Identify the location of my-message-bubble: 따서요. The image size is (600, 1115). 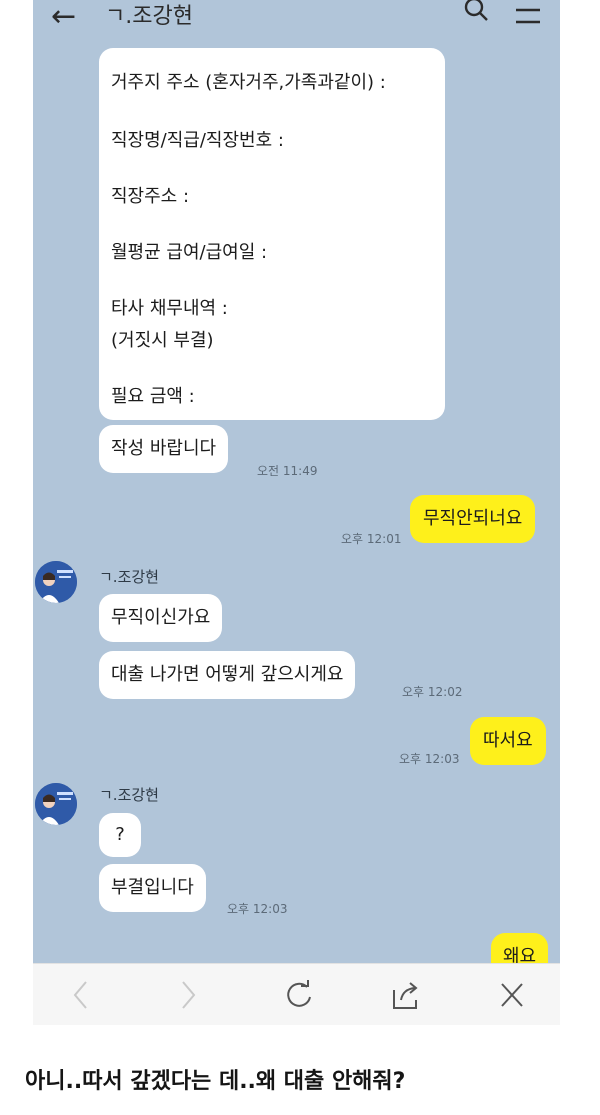
(508, 741).